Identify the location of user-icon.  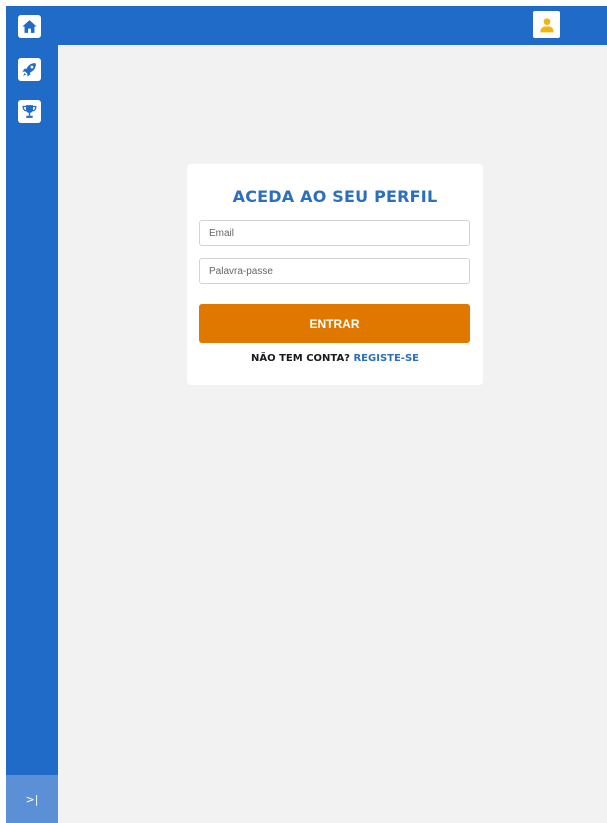
(546, 24).